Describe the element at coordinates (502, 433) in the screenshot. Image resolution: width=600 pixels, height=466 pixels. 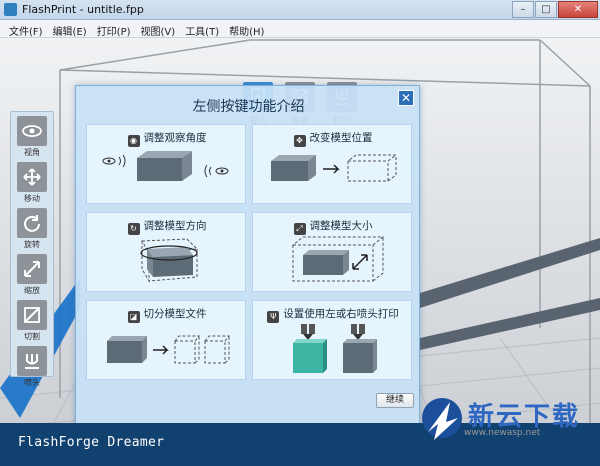
I see `watermark-sub: www.newasp.net` at that location.